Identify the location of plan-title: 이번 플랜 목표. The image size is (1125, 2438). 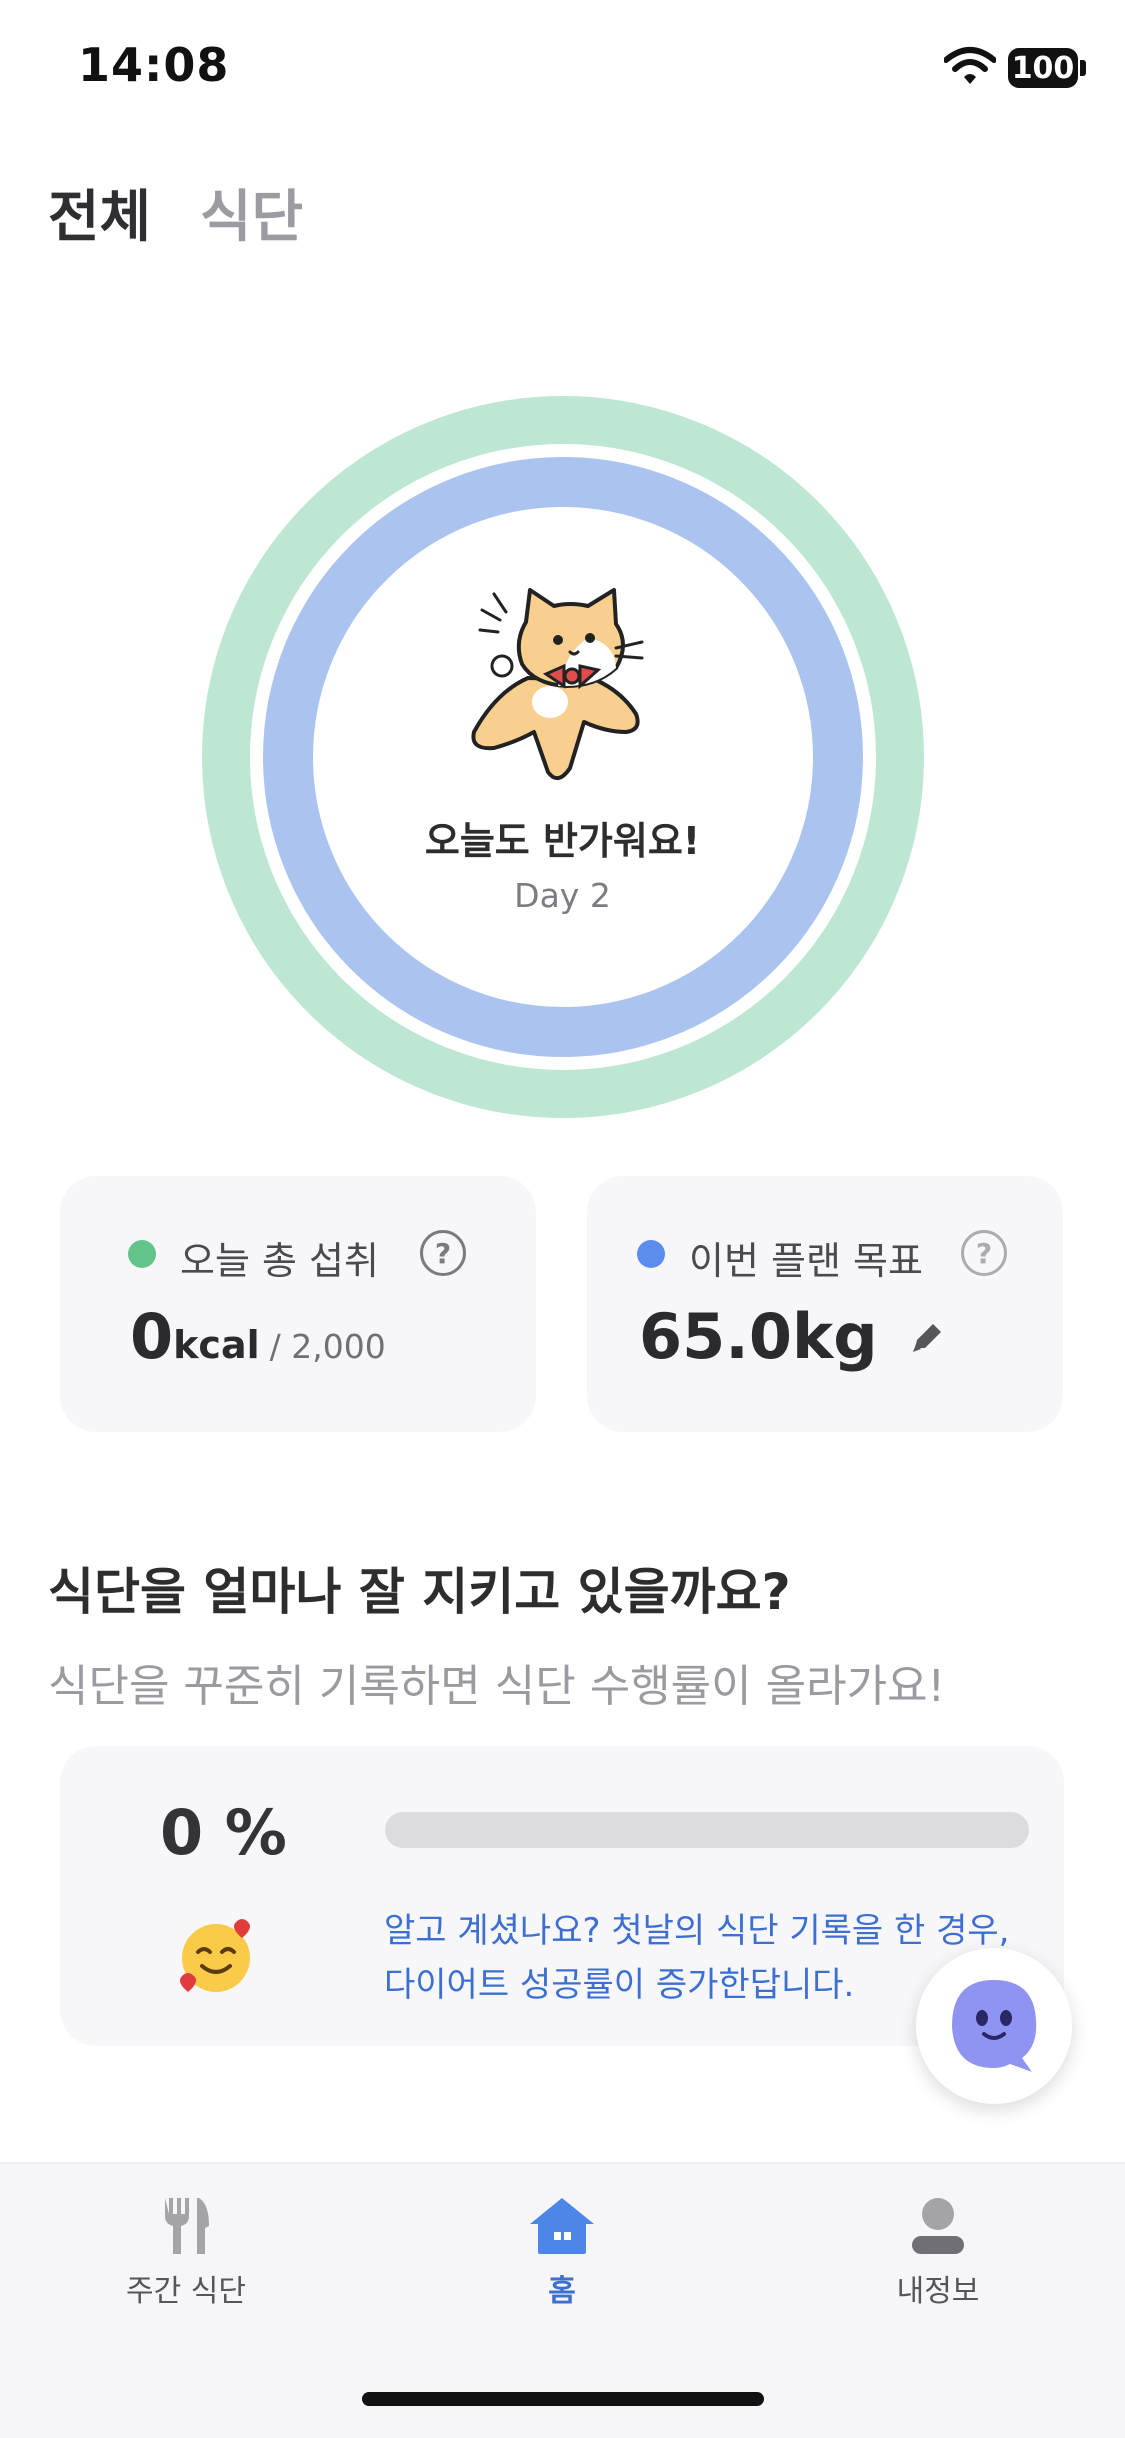
(806, 1261).